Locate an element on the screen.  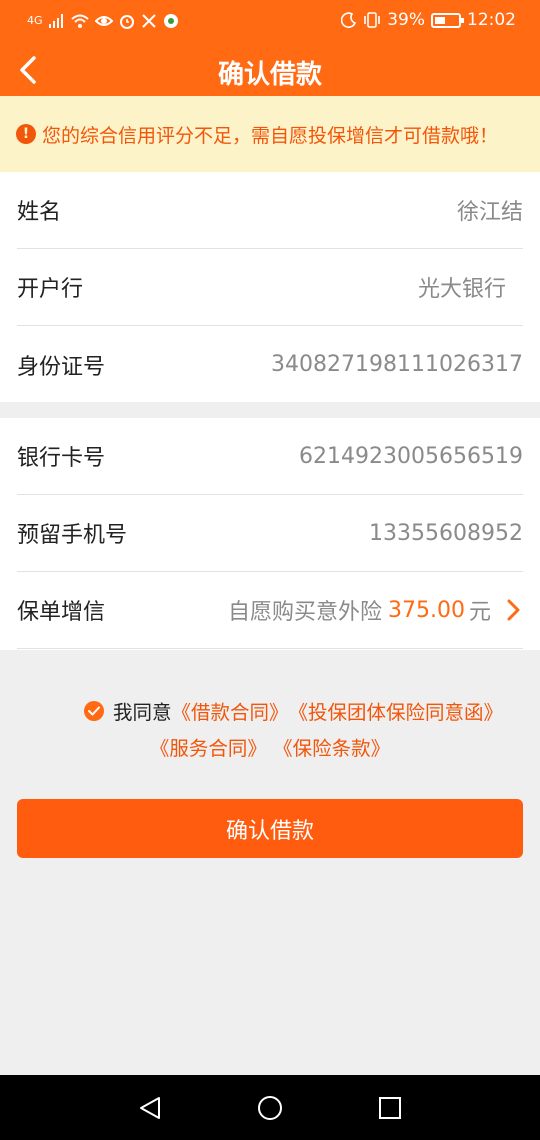
bank-name-row: 开户行 光大银行 is located at coordinates (270, 287).